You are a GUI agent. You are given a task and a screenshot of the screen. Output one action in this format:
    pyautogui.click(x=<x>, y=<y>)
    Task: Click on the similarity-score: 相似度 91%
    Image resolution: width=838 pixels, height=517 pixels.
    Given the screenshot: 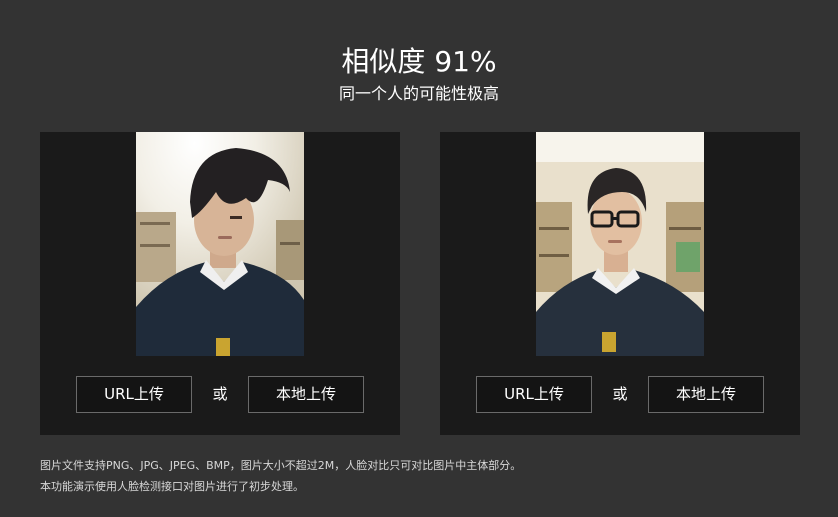 What is the action you would take?
    pyautogui.click(x=419, y=61)
    